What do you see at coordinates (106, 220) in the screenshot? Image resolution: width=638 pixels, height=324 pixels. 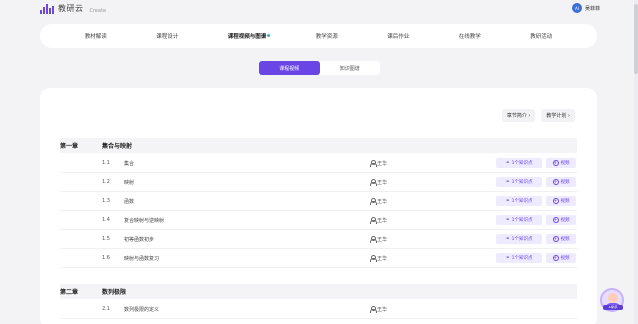 I see `section-number: 1.4` at bounding box center [106, 220].